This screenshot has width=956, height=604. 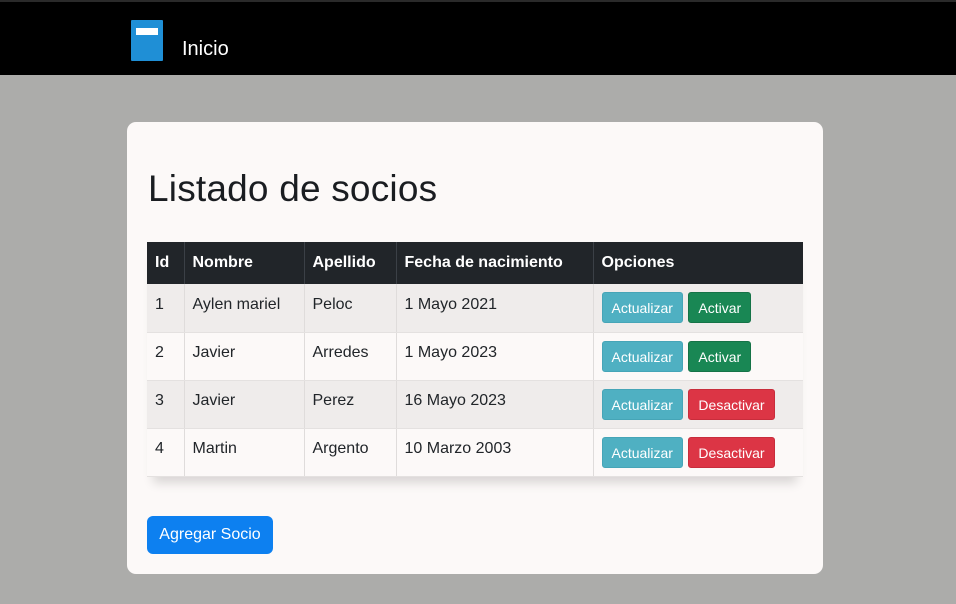 What do you see at coordinates (455, 400) in the screenshot?
I see `cell-fecha-text: 16 Mayo 2023` at bounding box center [455, 400].